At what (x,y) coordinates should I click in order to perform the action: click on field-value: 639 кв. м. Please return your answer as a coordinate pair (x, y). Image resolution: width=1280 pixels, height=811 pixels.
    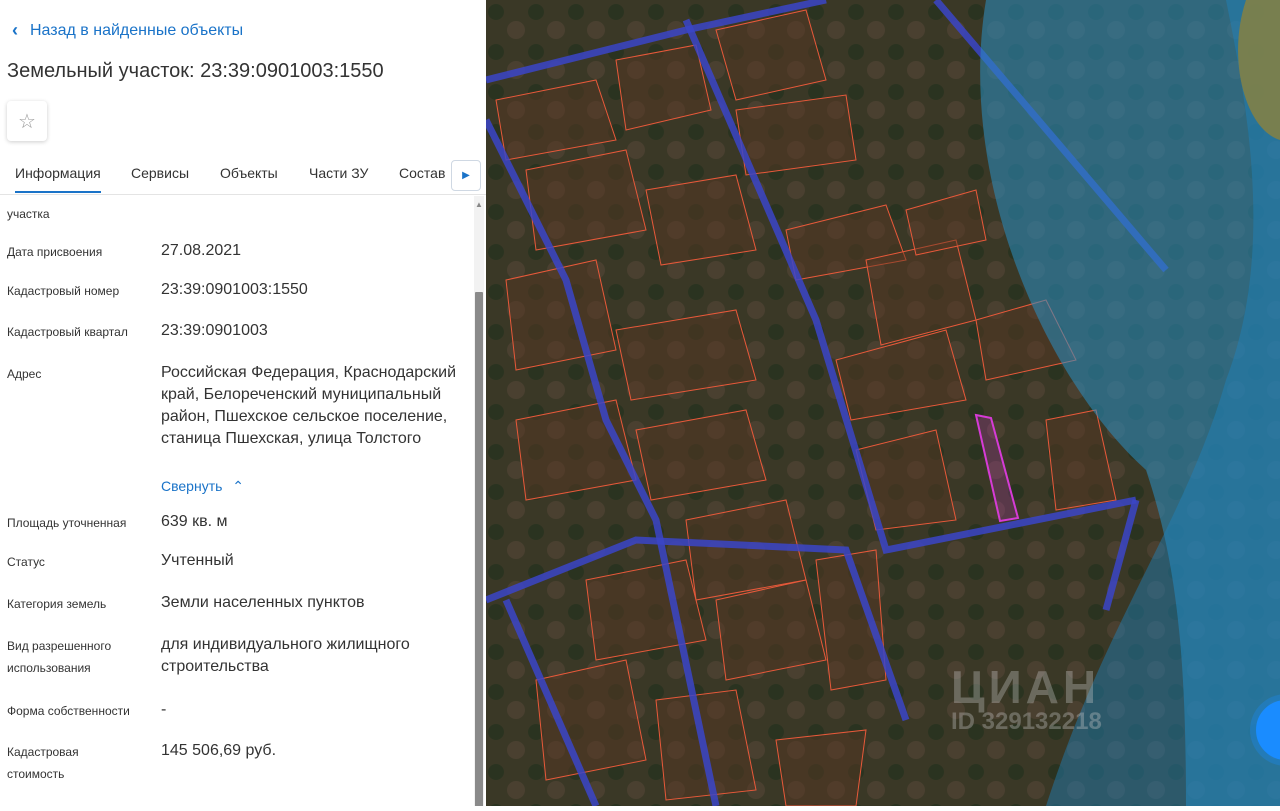
    Looking at the image, I should click on (194, 521).